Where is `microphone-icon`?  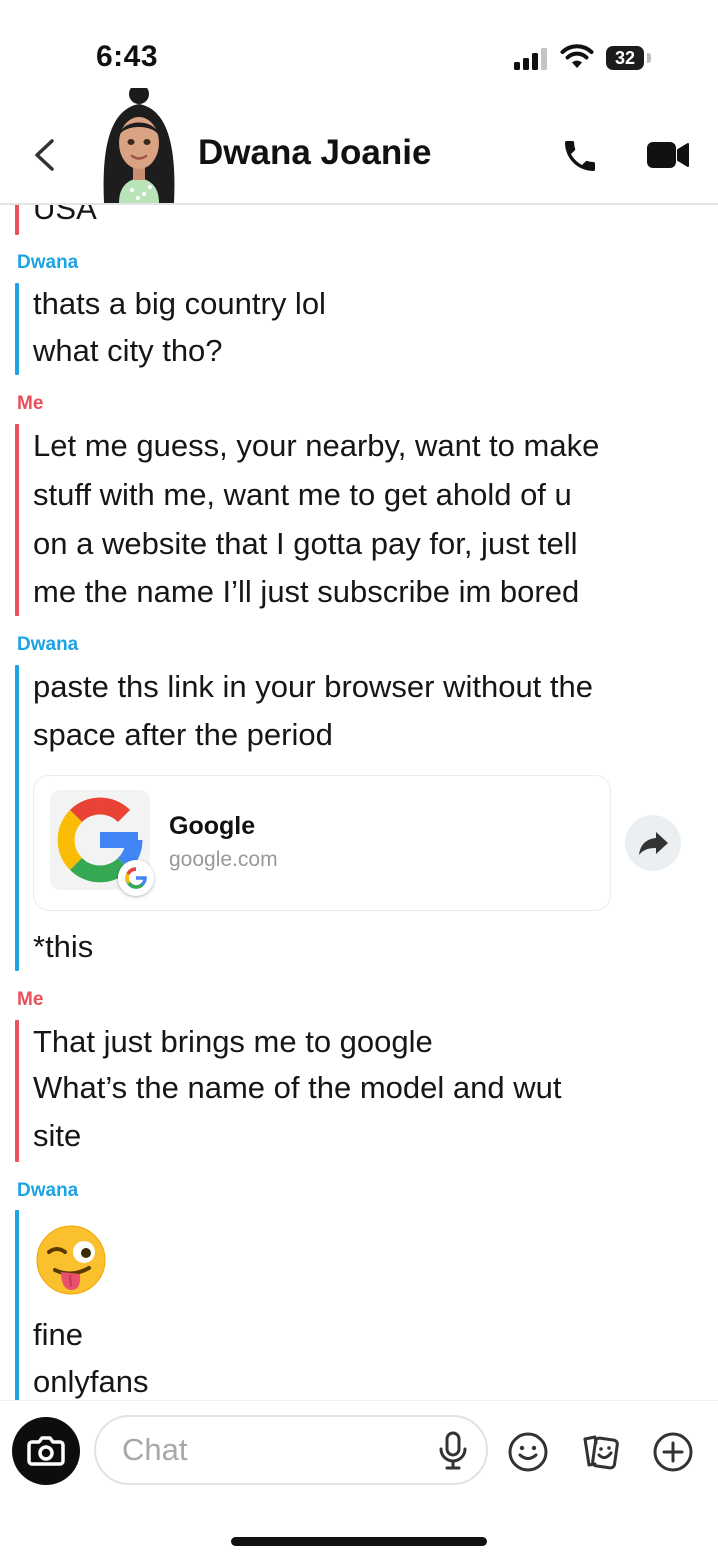
microphone-icon is located at coordinates (453, 1451).